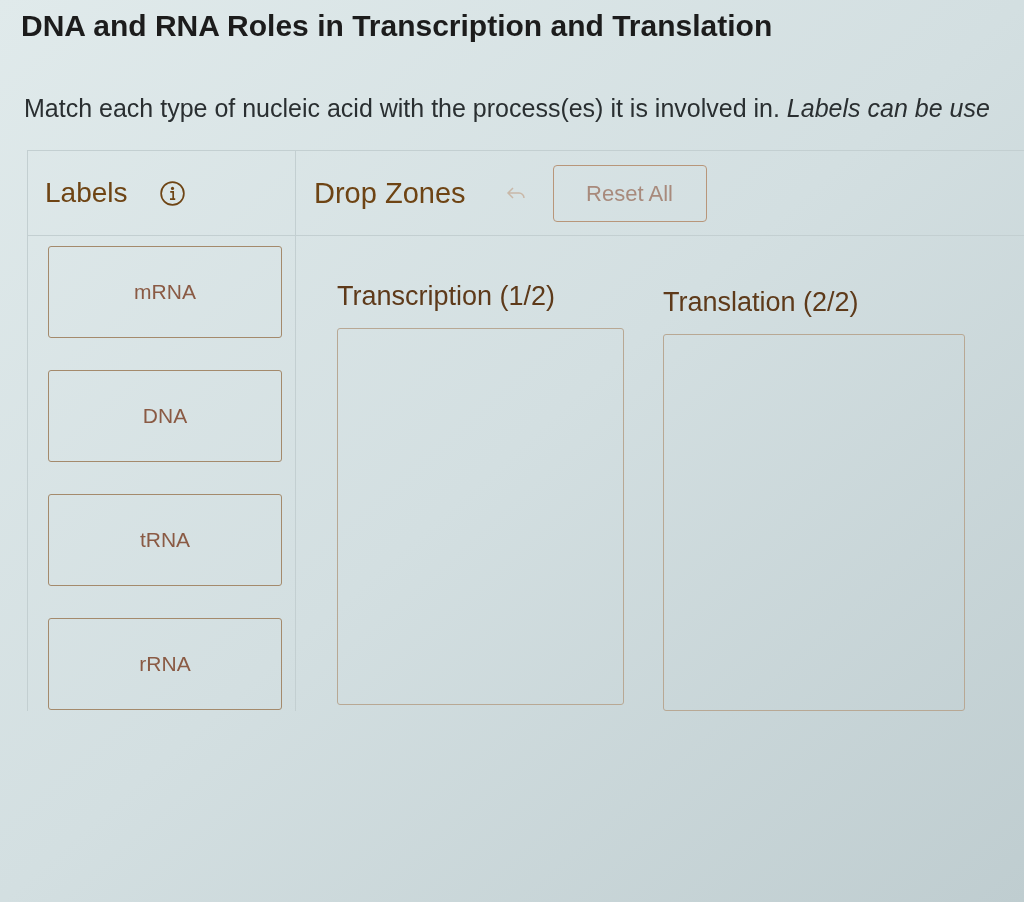 This screenshot has height=902, width=1024. What do you see at coordinates (761, 302) in the screenshot?
I see `drop-zone-title: Translation (2/2)` at bounding box center [761, 302].